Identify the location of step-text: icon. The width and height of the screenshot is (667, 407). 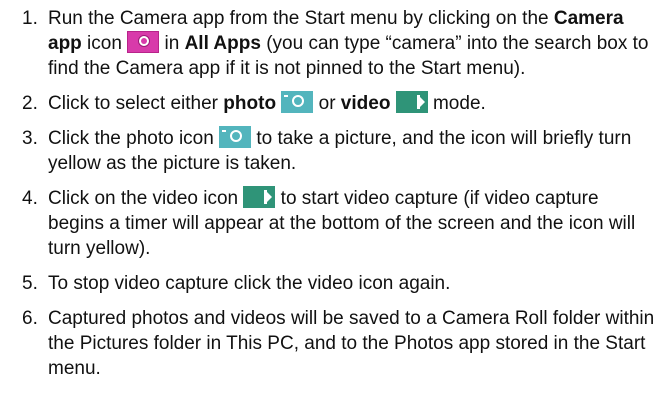
(104, 43).